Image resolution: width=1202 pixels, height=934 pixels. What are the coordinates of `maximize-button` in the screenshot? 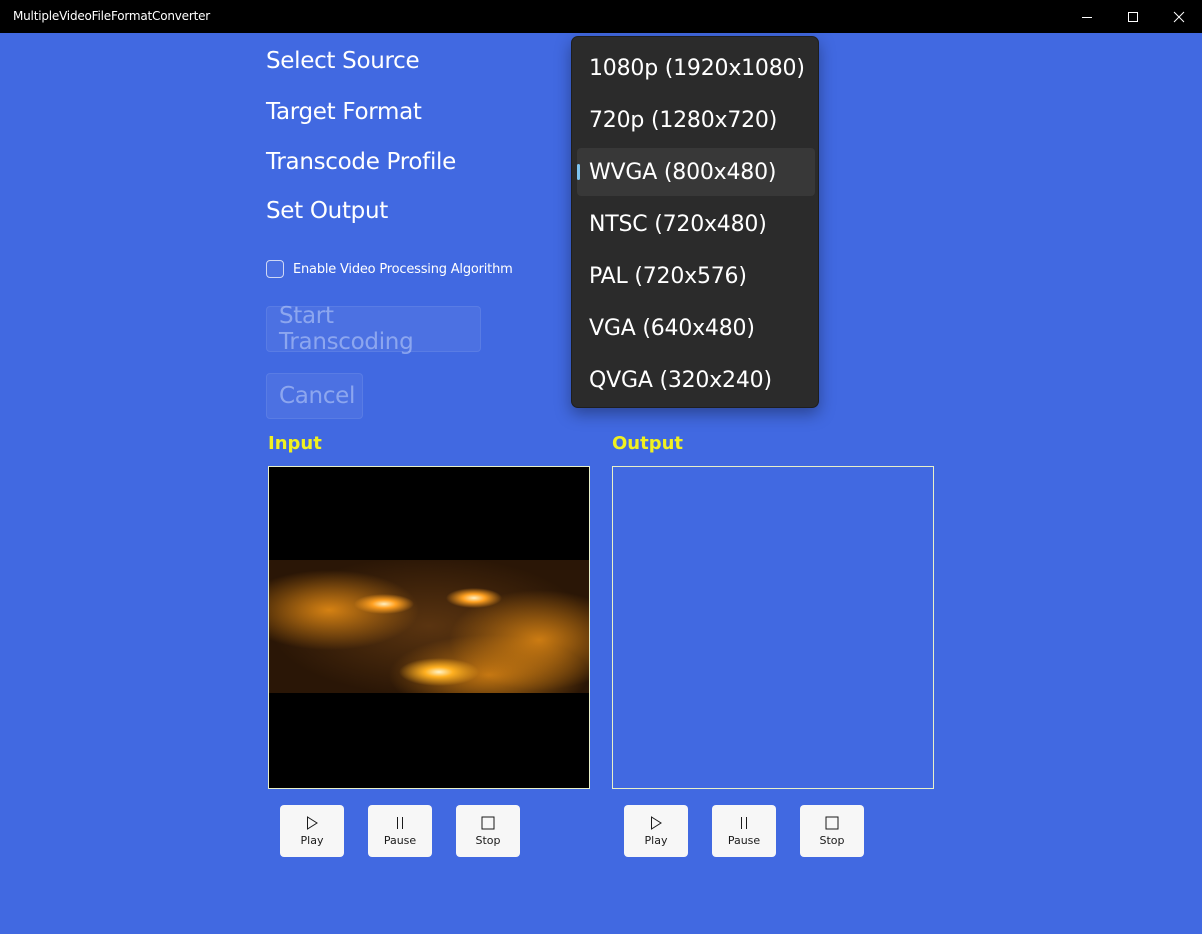 It's located at (1133, 16).